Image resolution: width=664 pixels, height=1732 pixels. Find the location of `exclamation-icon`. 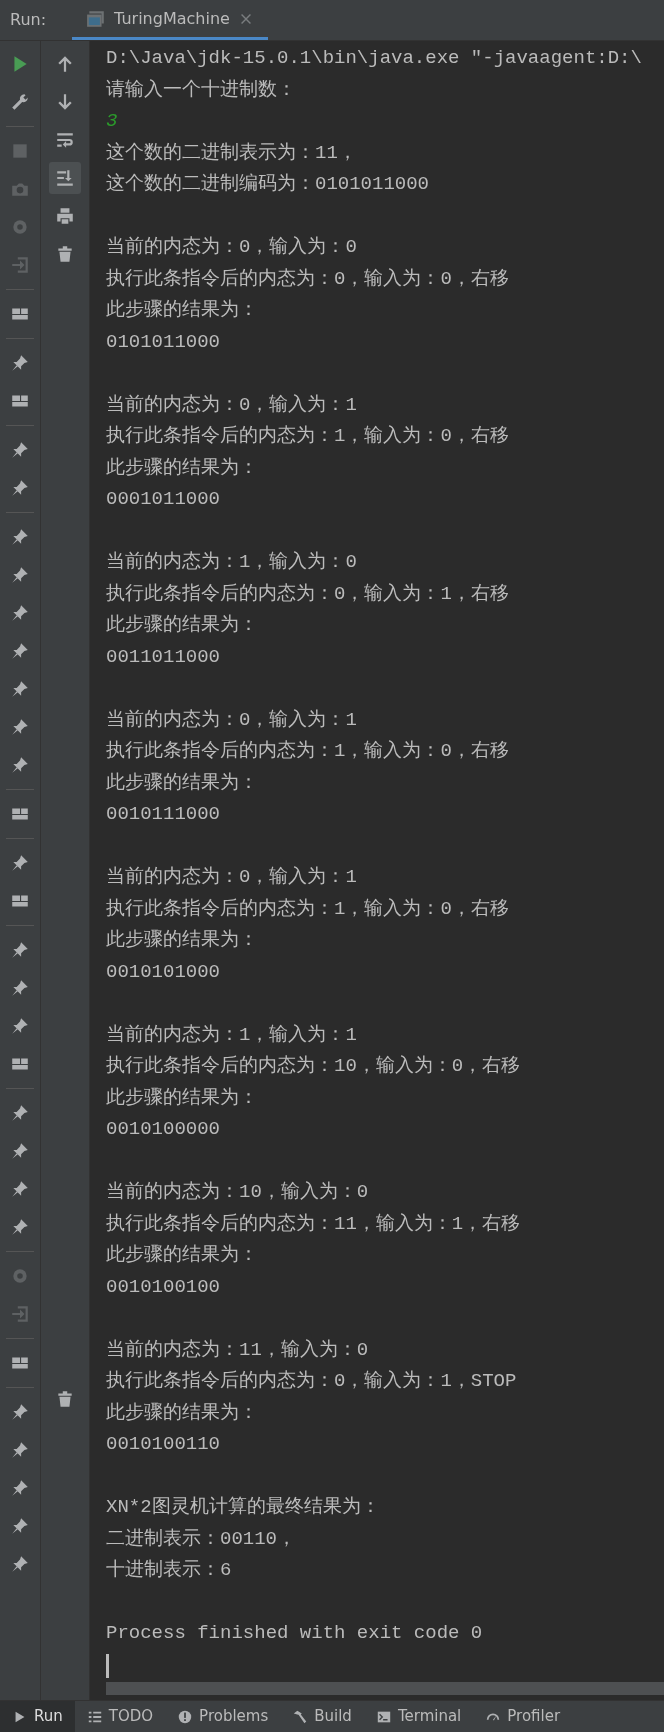

exclamation-icon is located at coordinates (185, 1716).